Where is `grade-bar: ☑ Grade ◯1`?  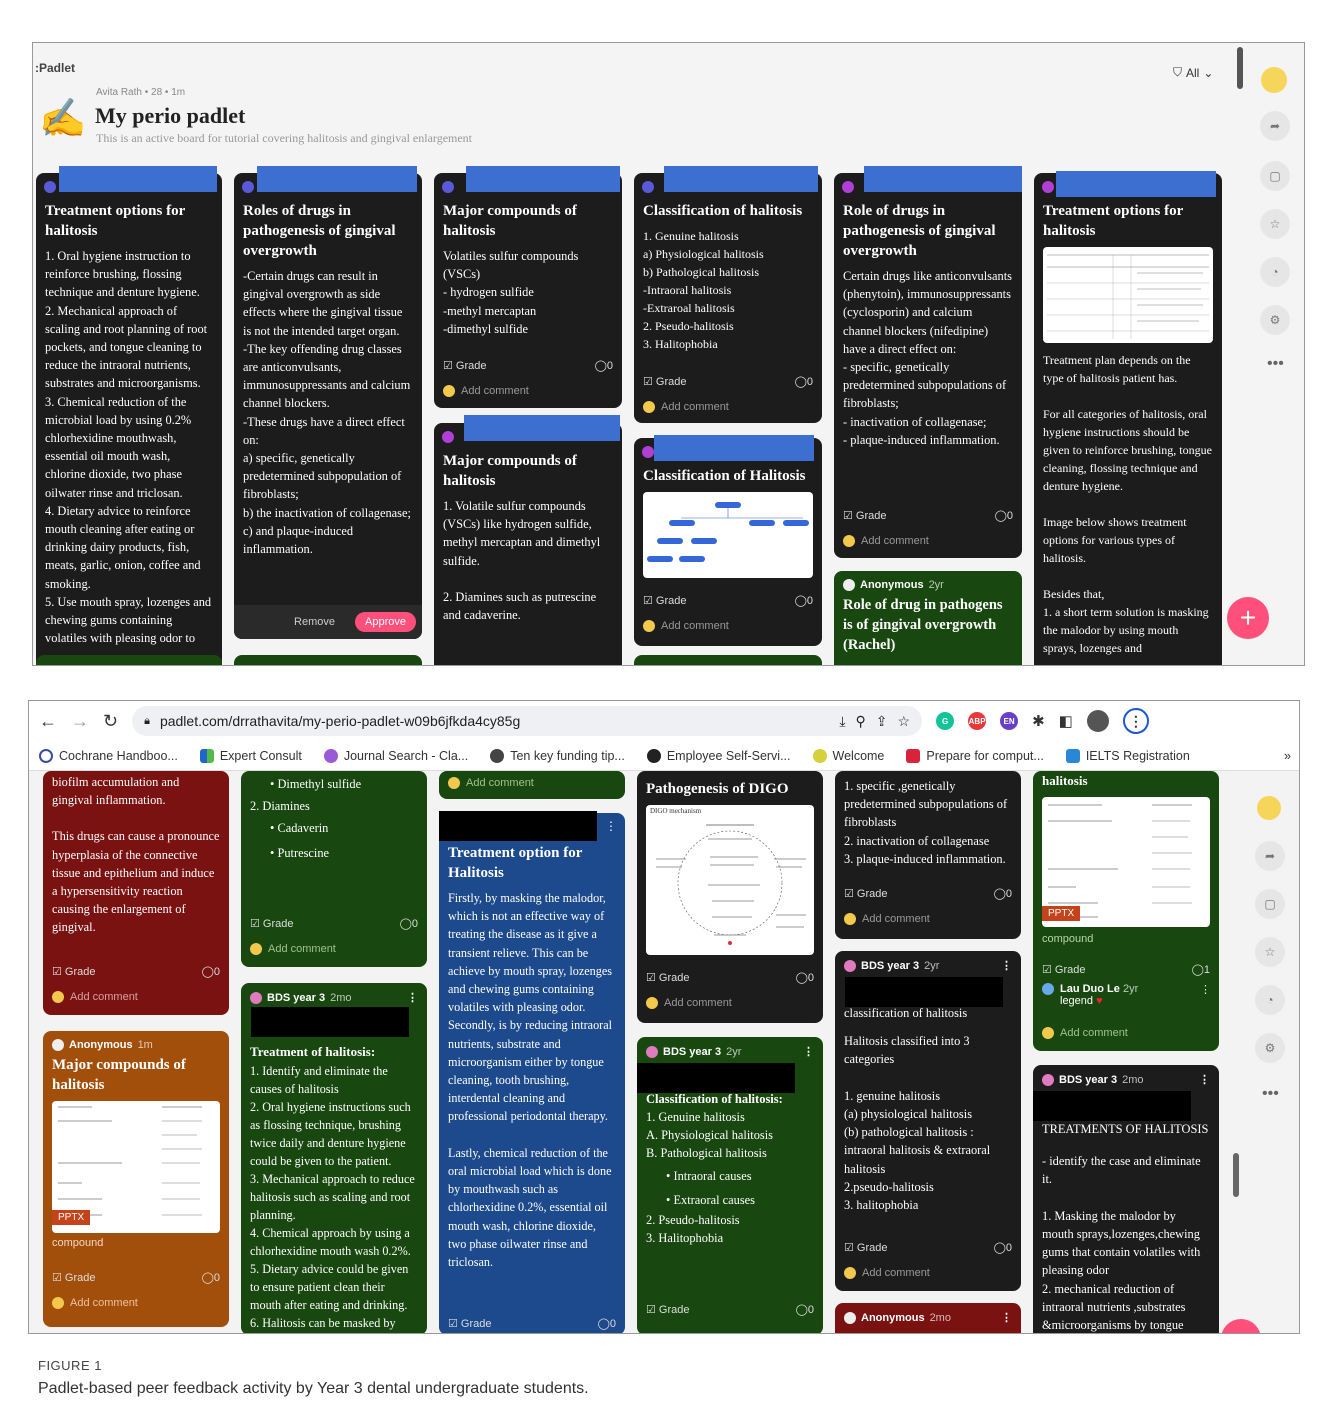
grade-bar: ☑ Grade ◯1 is located at coordinates (1126, 969).